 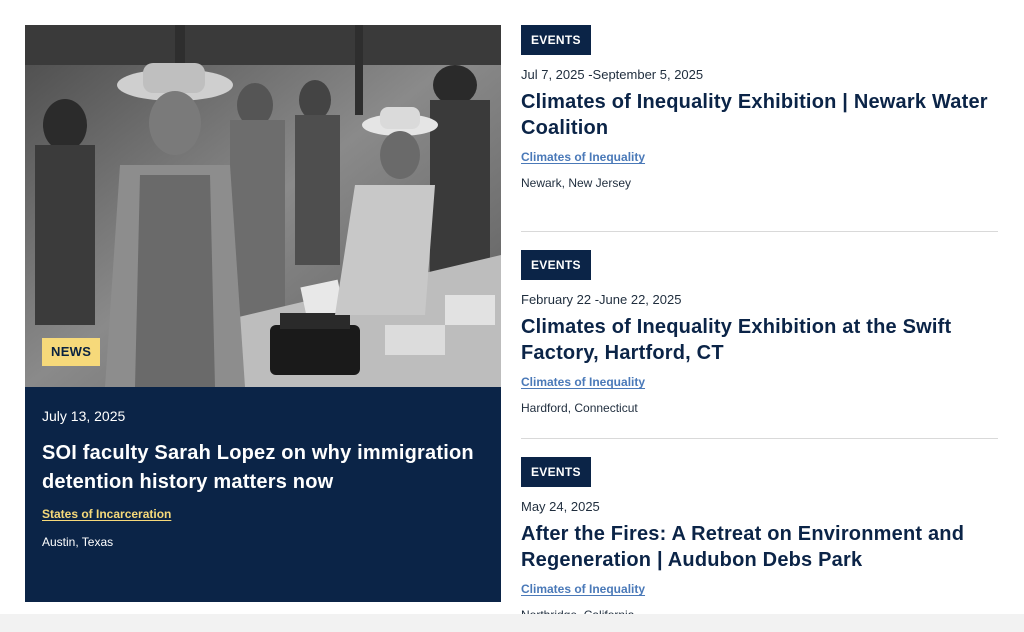 I want to click on feature-date: July 13, 2025, so click(x=84, y=416).